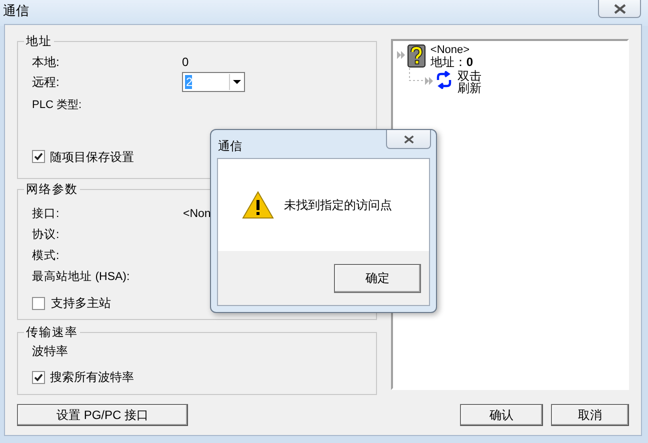 This screenshot has height=443, width=648. Describe the element at coordinates (590, 415) in the screenshot. I see `cancel-button: 取消` at that location.